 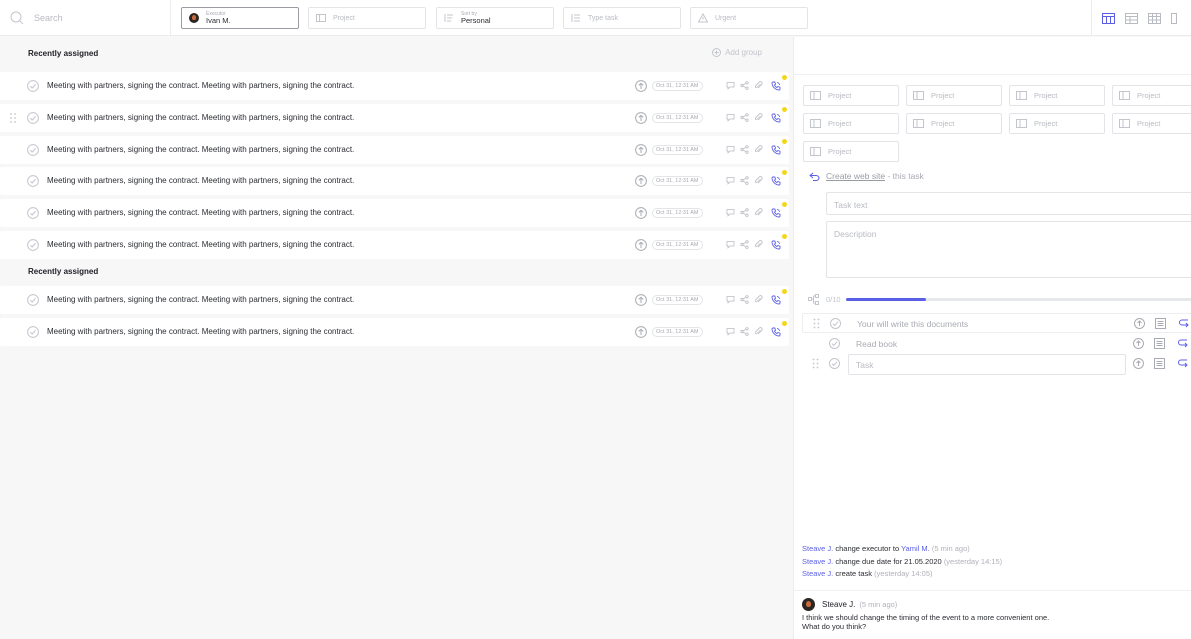 What do you see at coordinates (85, 18) in the screenshot?
I see `search-box: Search` at bounding box center [85, 18].